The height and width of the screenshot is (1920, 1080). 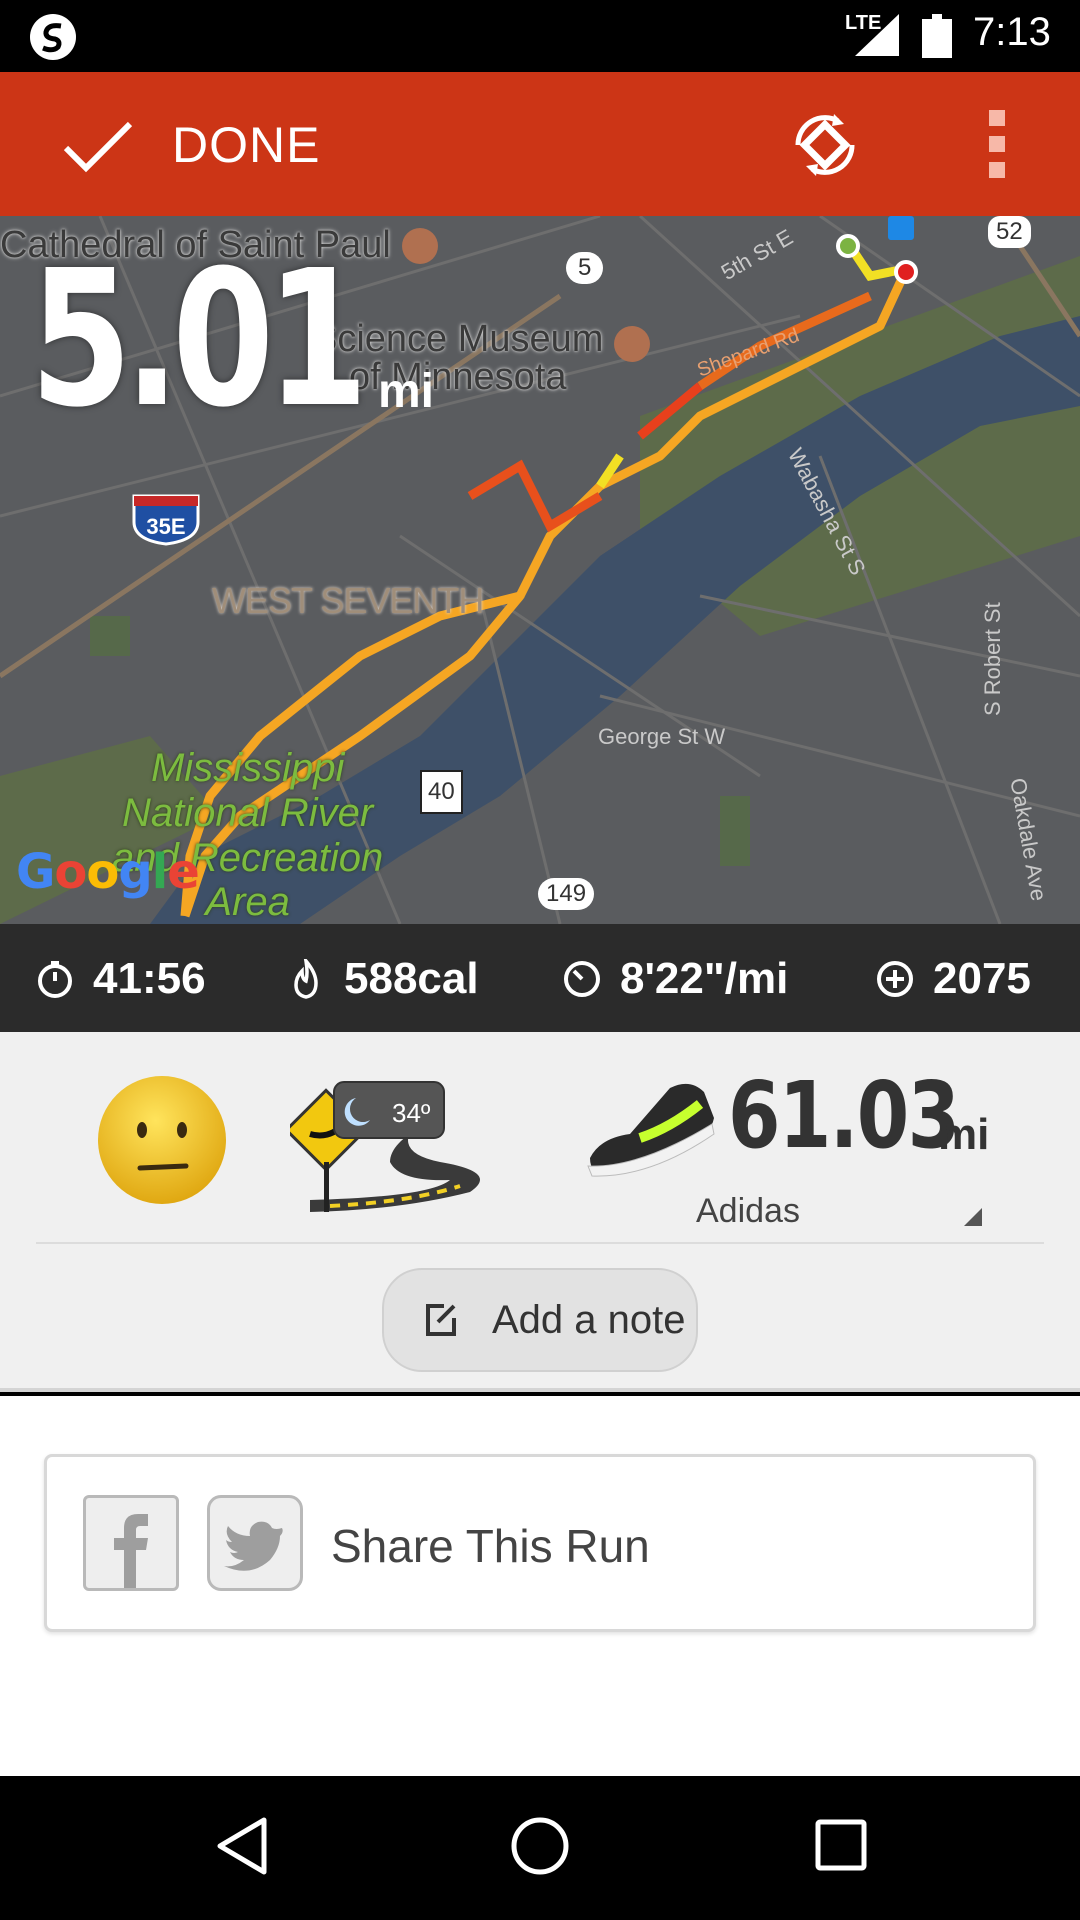 I want to click on system-nav-bar, so click(x=540, y=1848).